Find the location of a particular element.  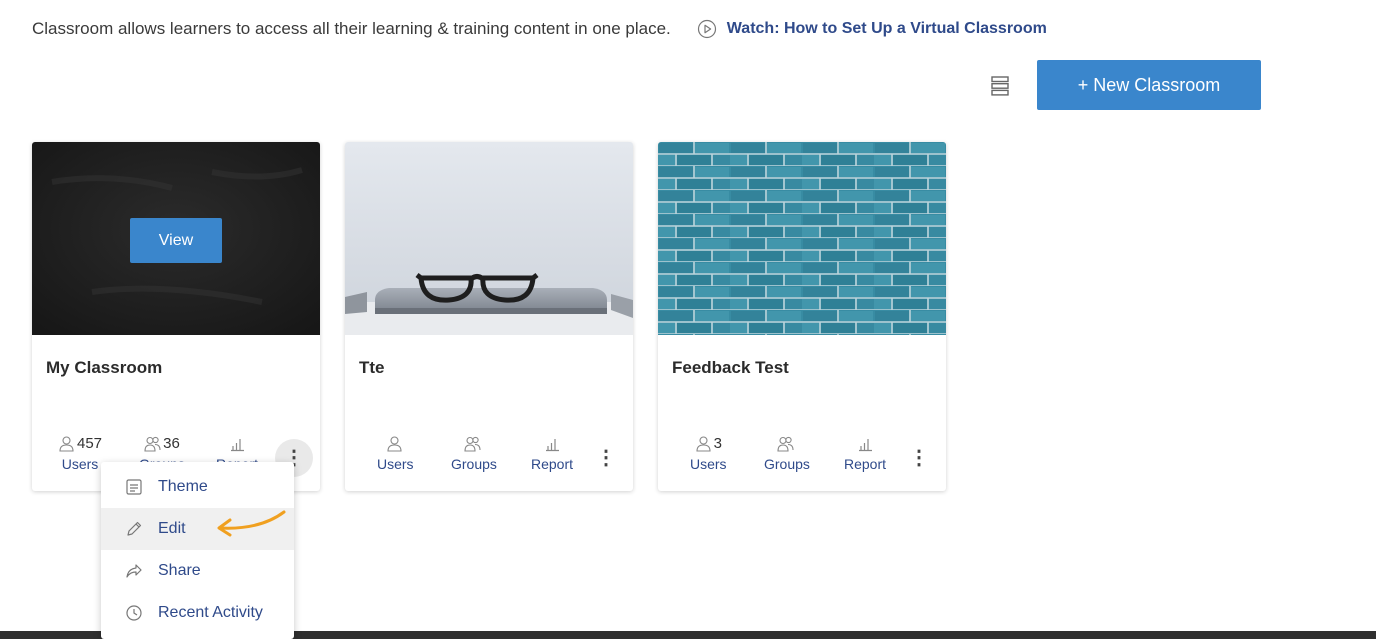

glasses-laptop-image is located at coordinates (489, 238).